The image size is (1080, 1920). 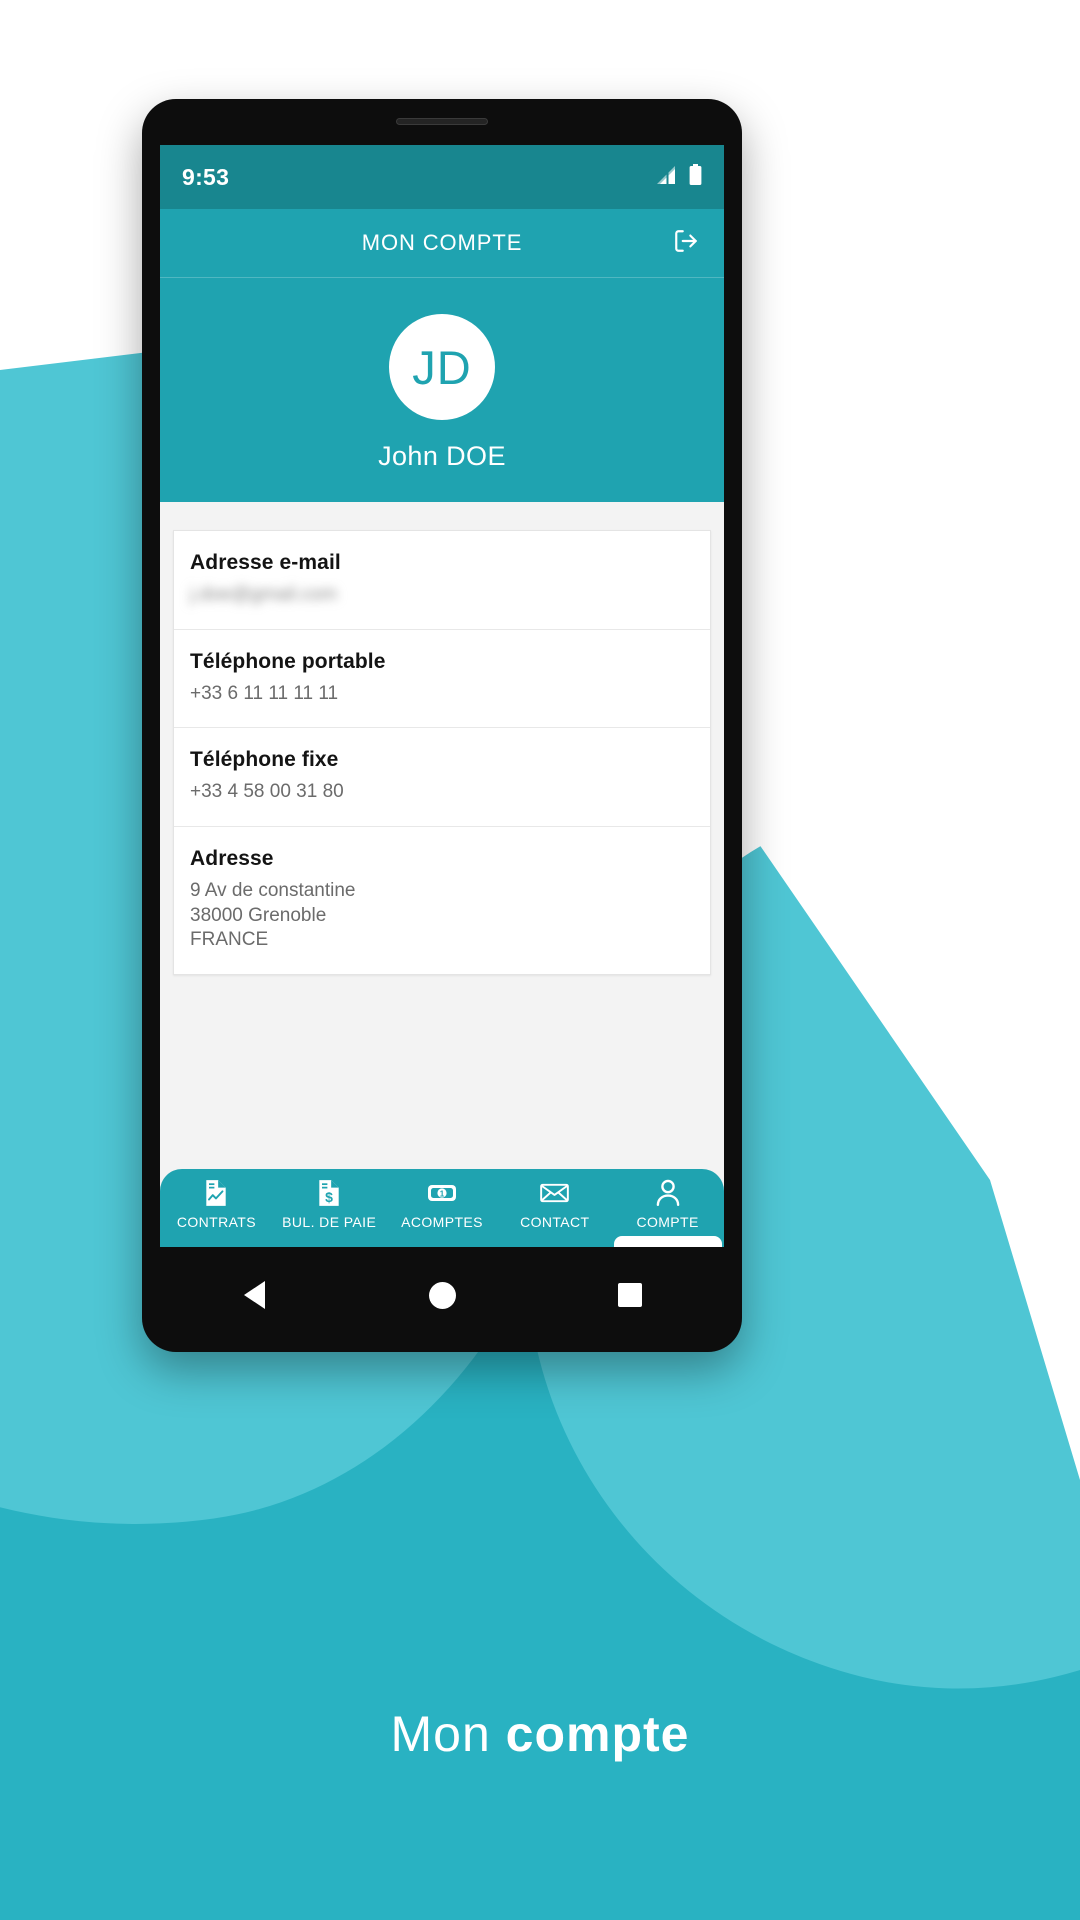 I want to click on profile-header: JD John DOE, so click(x=442, y=390).